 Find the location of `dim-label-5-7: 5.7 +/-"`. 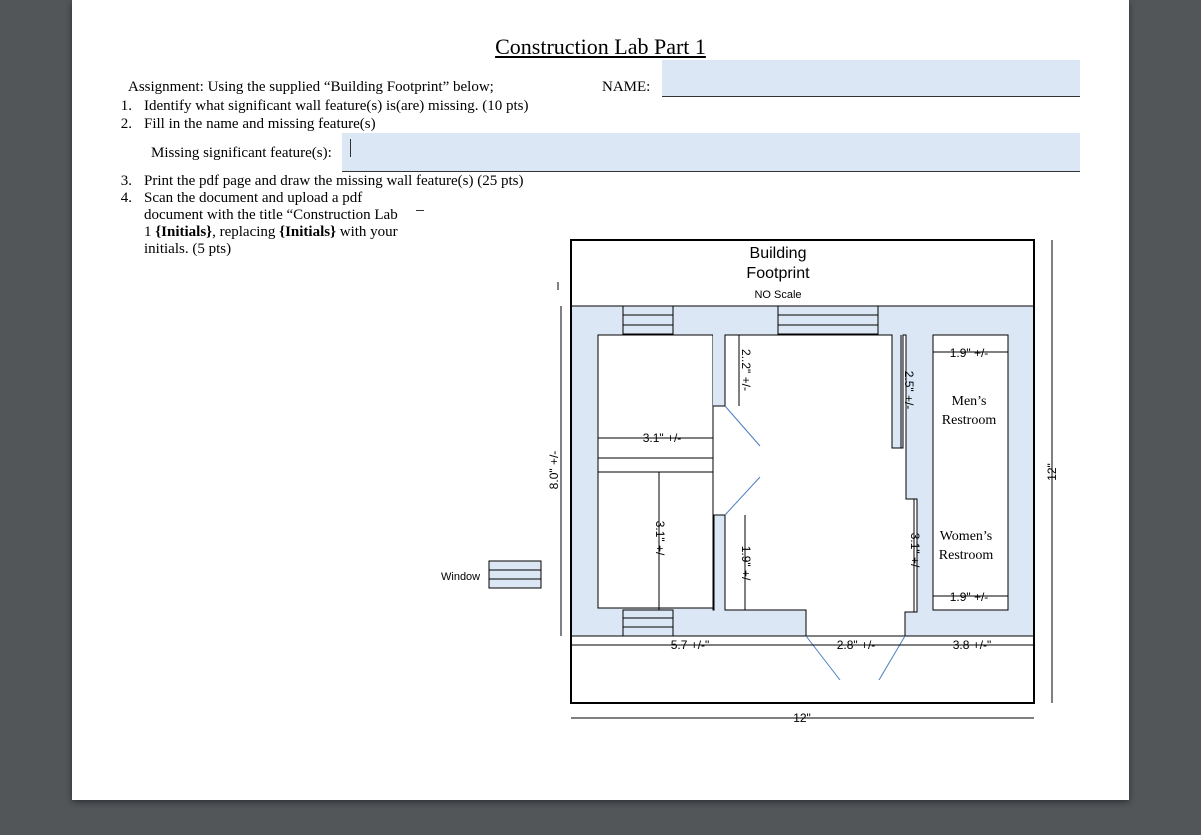

dim-label-5-7: 5.7 +/-" is located at coordinates (690, 645).